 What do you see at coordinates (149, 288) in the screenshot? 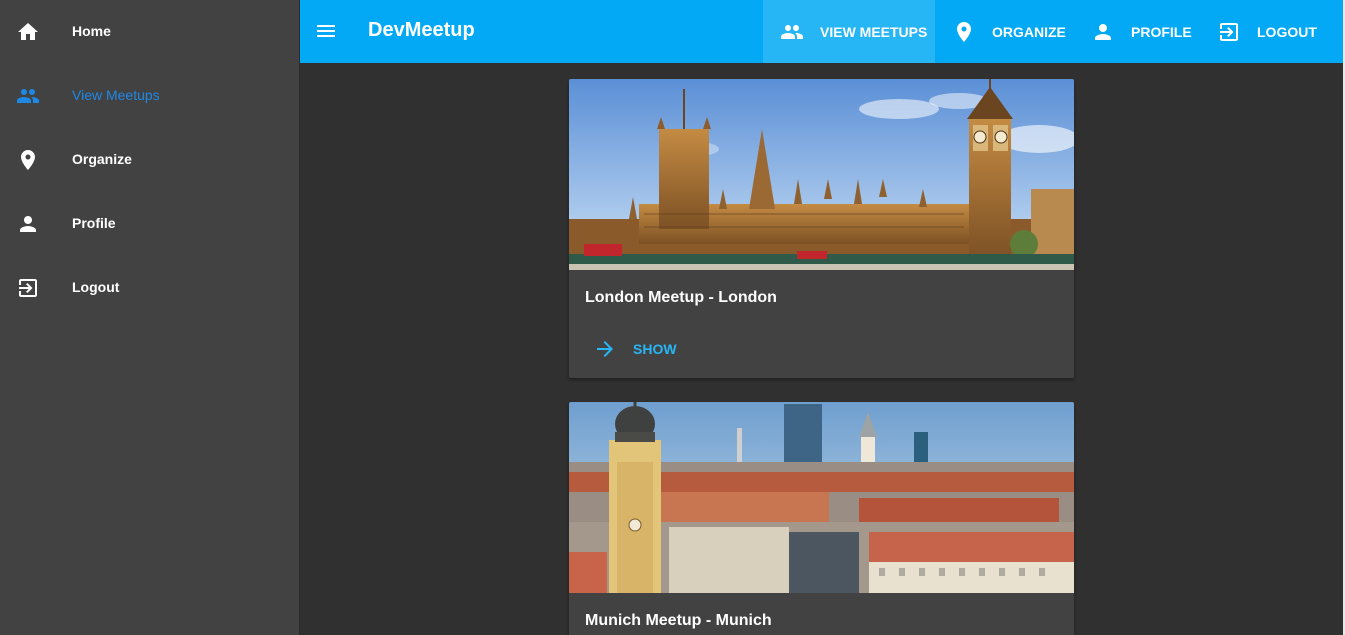
I see `sidebar-item-logout: Logout` at bounding box center [149, 288].